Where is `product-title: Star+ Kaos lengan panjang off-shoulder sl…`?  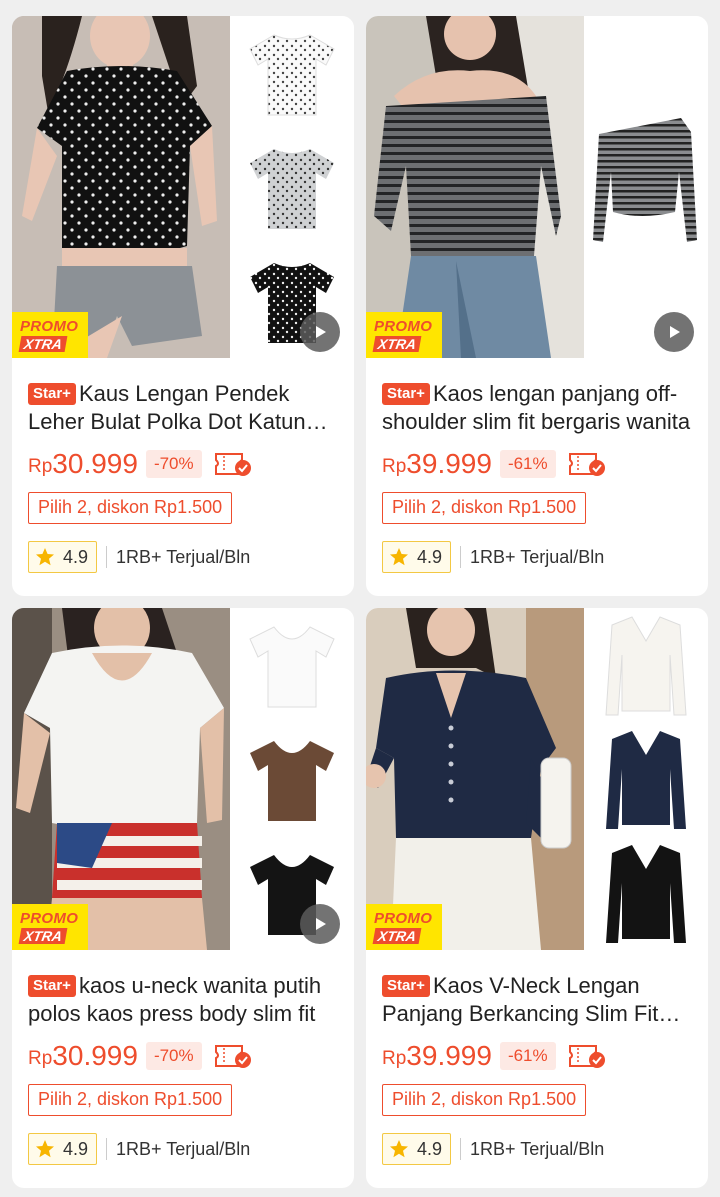 product-title: Star+ Kaos lengan panjang off-shoulder sl… is located at coordinates (540, 408).